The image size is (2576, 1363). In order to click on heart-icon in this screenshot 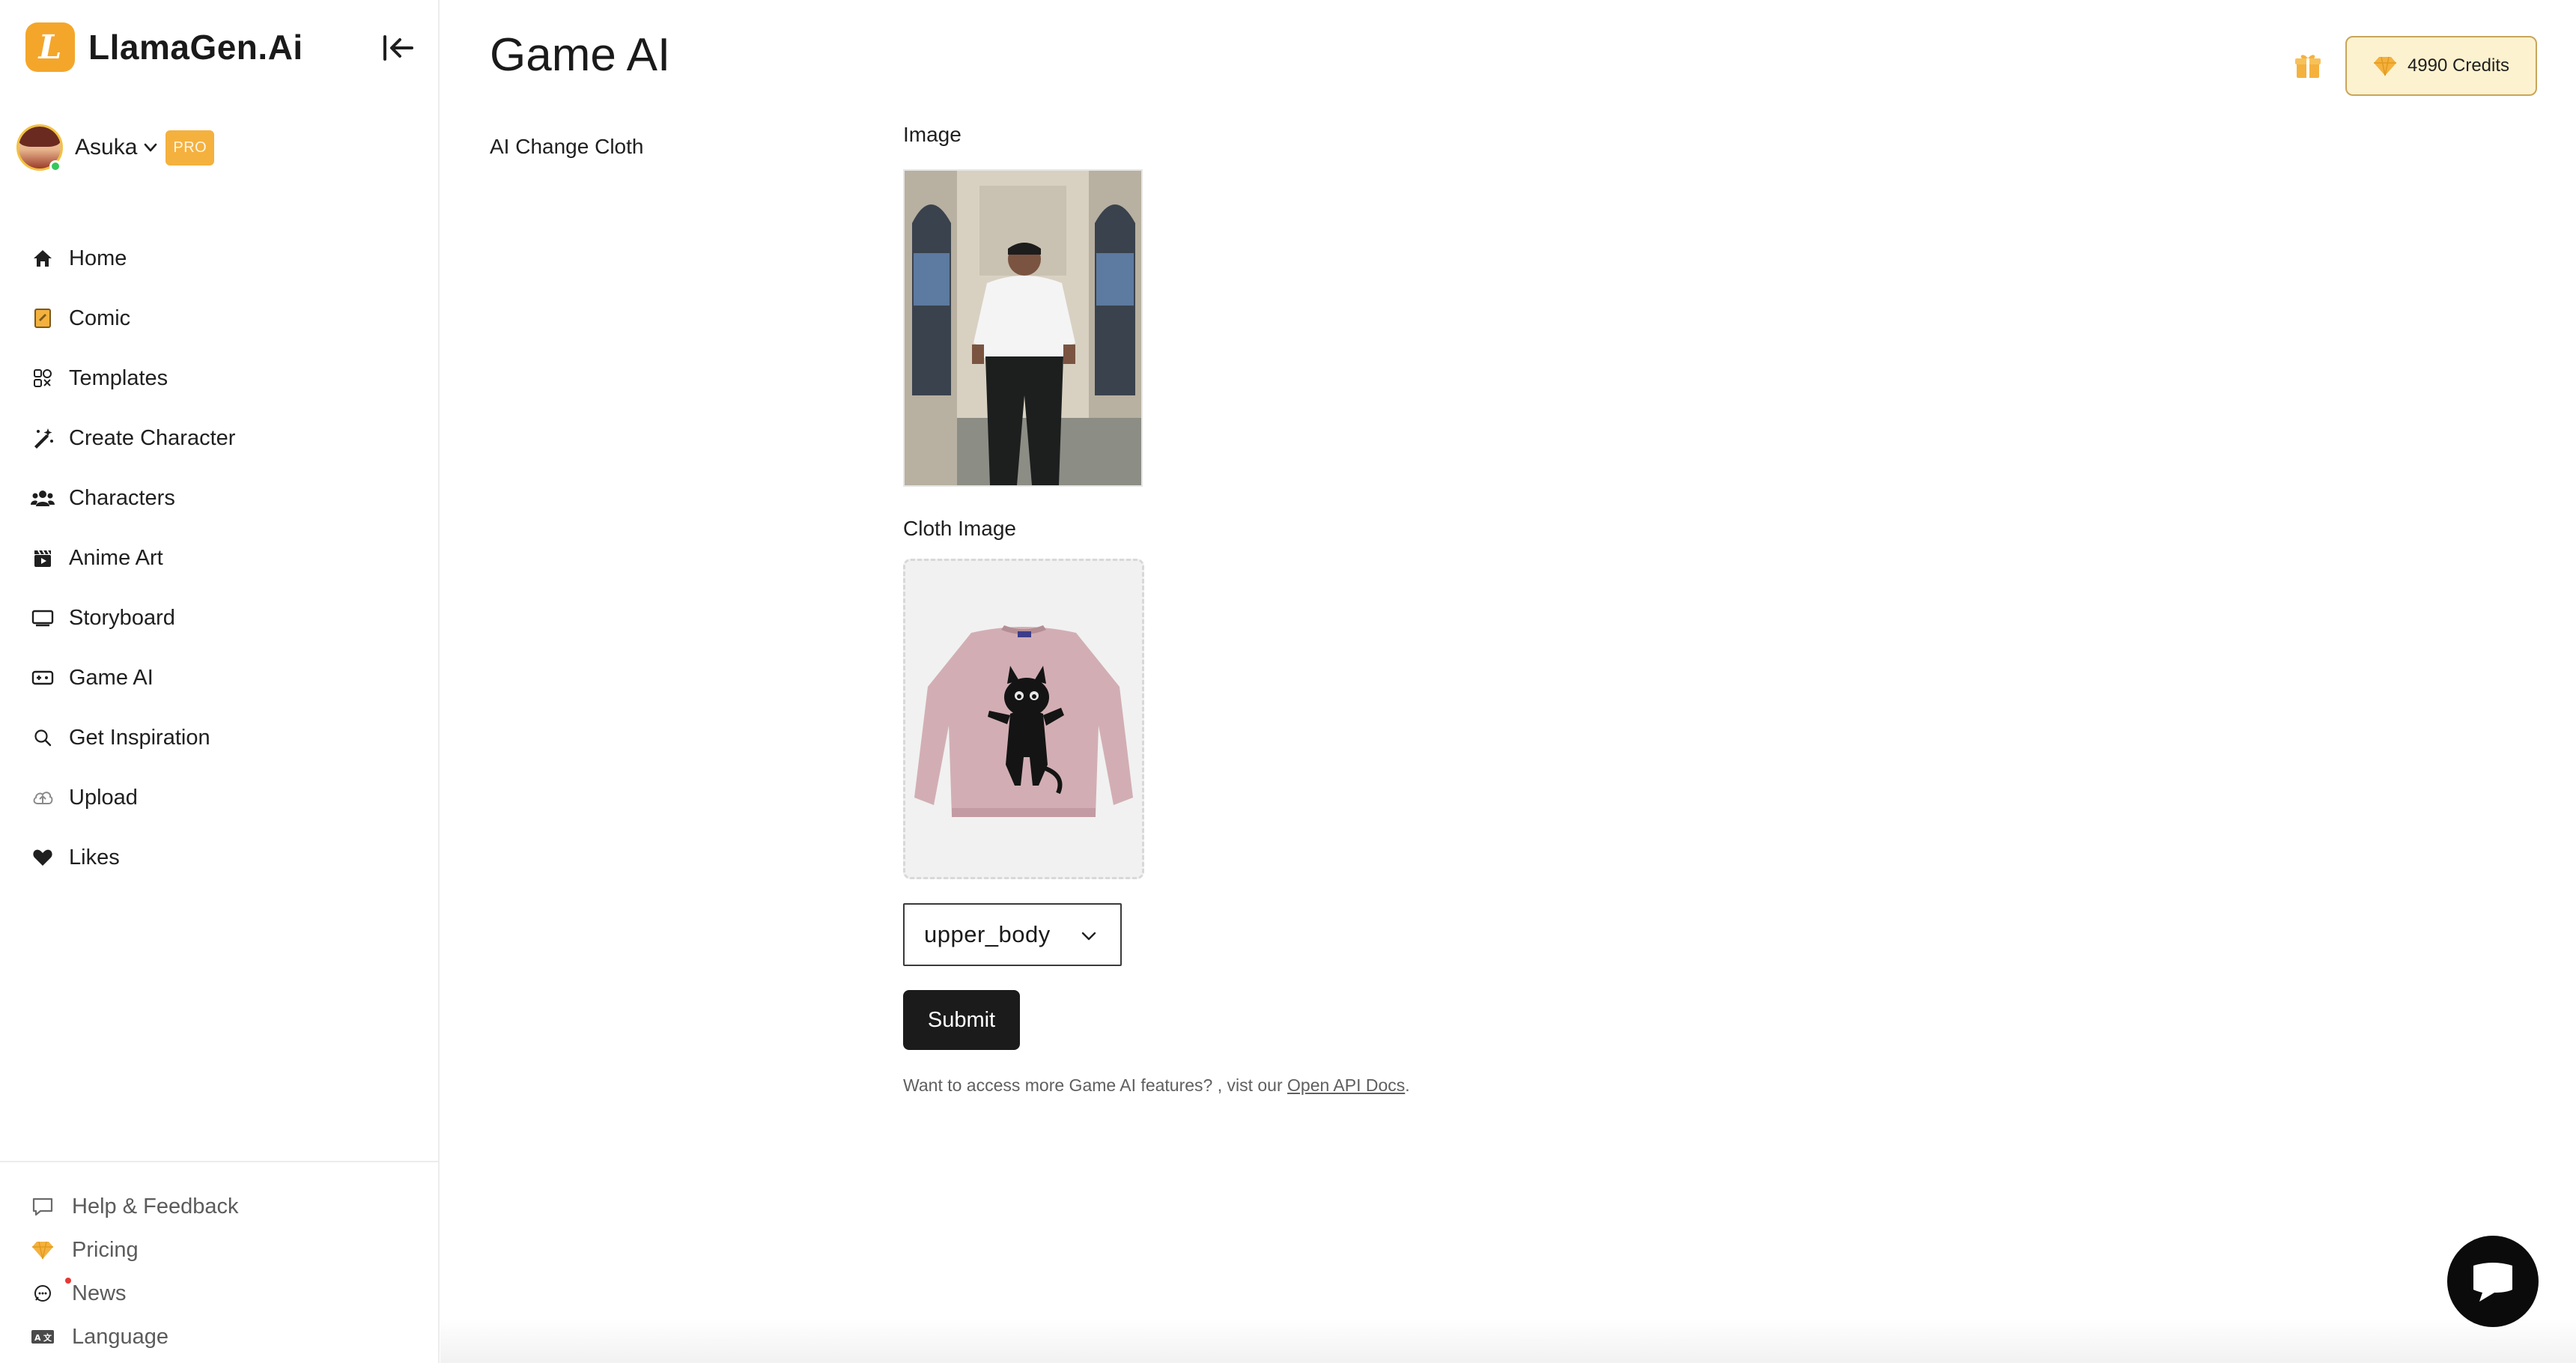, I will do `click(42, 857)`.